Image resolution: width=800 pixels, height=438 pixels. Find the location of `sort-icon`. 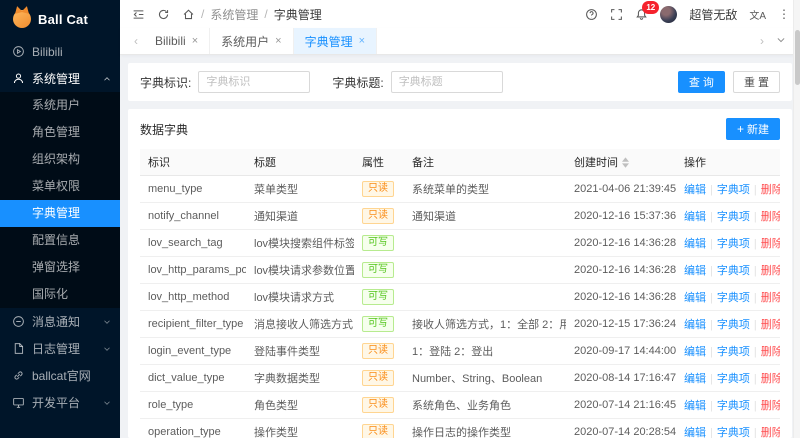

sort-icon is located at coordinates (625, 162).